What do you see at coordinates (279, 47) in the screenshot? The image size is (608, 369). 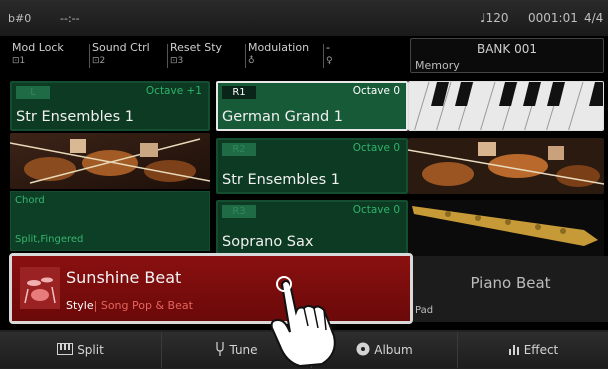 I see `modulation-label: Modulation` at bounding box center [279, 47].